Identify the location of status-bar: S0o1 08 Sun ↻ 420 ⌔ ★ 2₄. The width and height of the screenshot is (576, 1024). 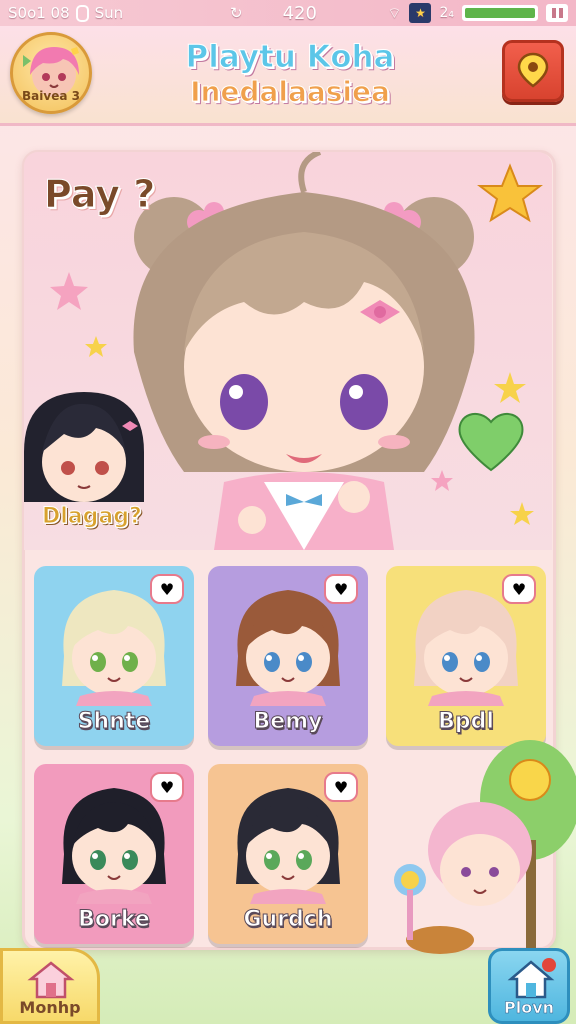
(288, 13).